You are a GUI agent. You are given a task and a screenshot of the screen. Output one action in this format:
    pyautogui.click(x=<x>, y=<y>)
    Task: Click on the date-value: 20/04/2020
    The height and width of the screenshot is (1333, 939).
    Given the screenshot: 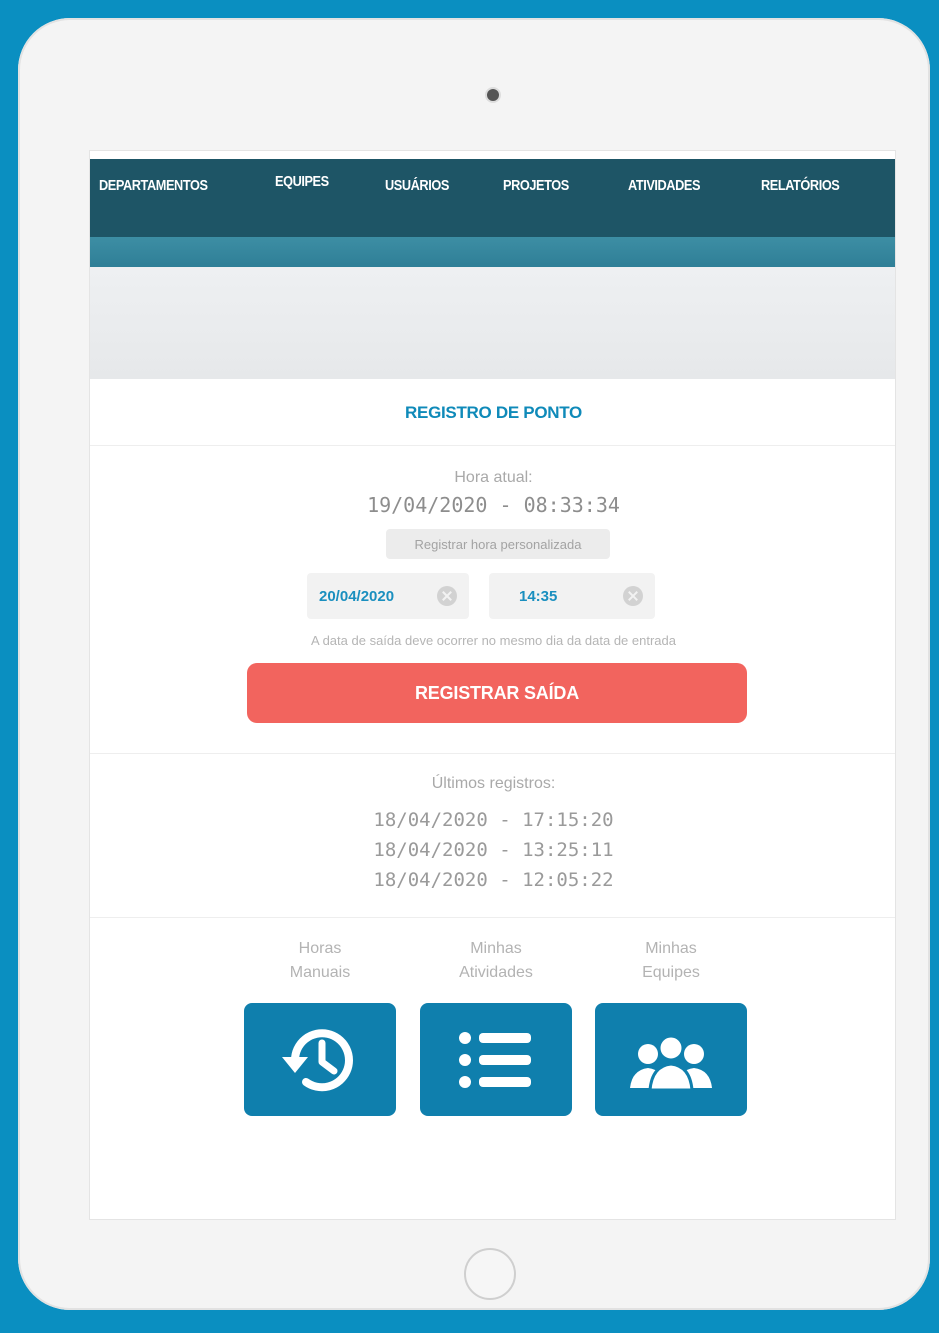 What is the action you would take?
    pyautogui.click(x=357, y=596)
    